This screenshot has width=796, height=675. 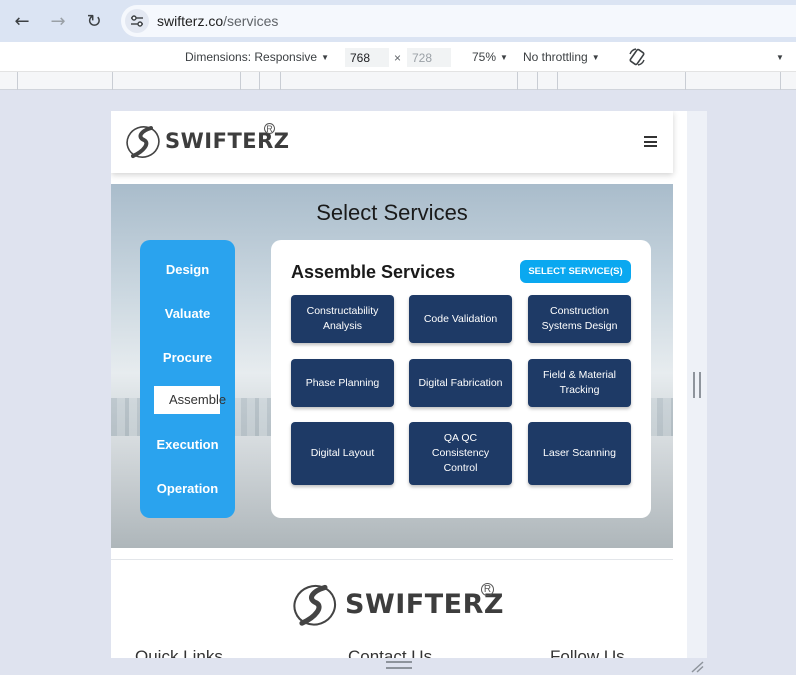 What do you see at coordinates (392, 212) in the screenshot?
I see `hero-title: Select Services` at bounding box center [392, 212].